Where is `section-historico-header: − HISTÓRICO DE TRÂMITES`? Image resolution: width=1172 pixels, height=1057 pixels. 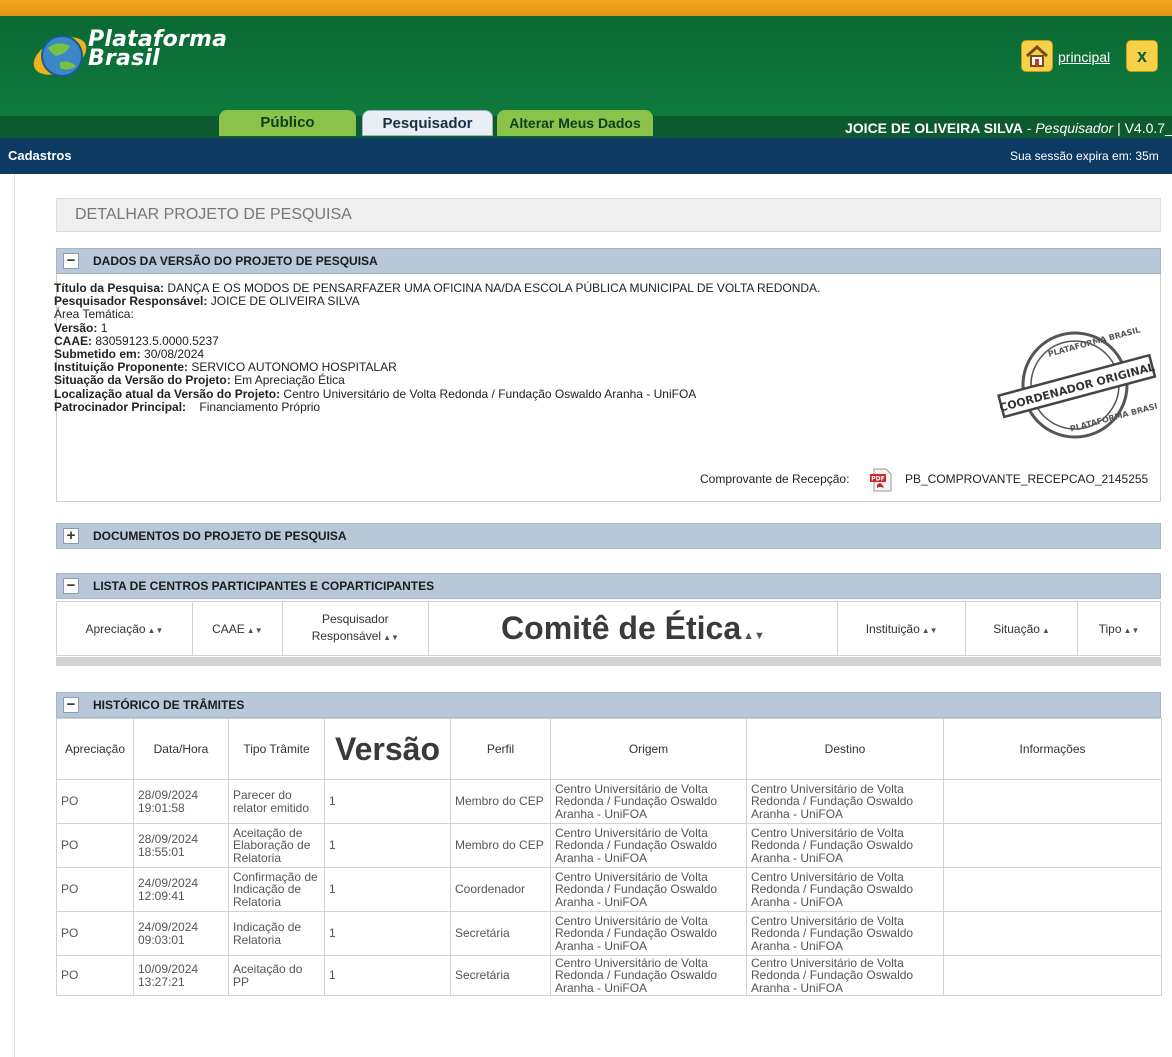
section-historico-header: − HISTÓRICO DE TRÂMITES is located at coordinates (608, 705).